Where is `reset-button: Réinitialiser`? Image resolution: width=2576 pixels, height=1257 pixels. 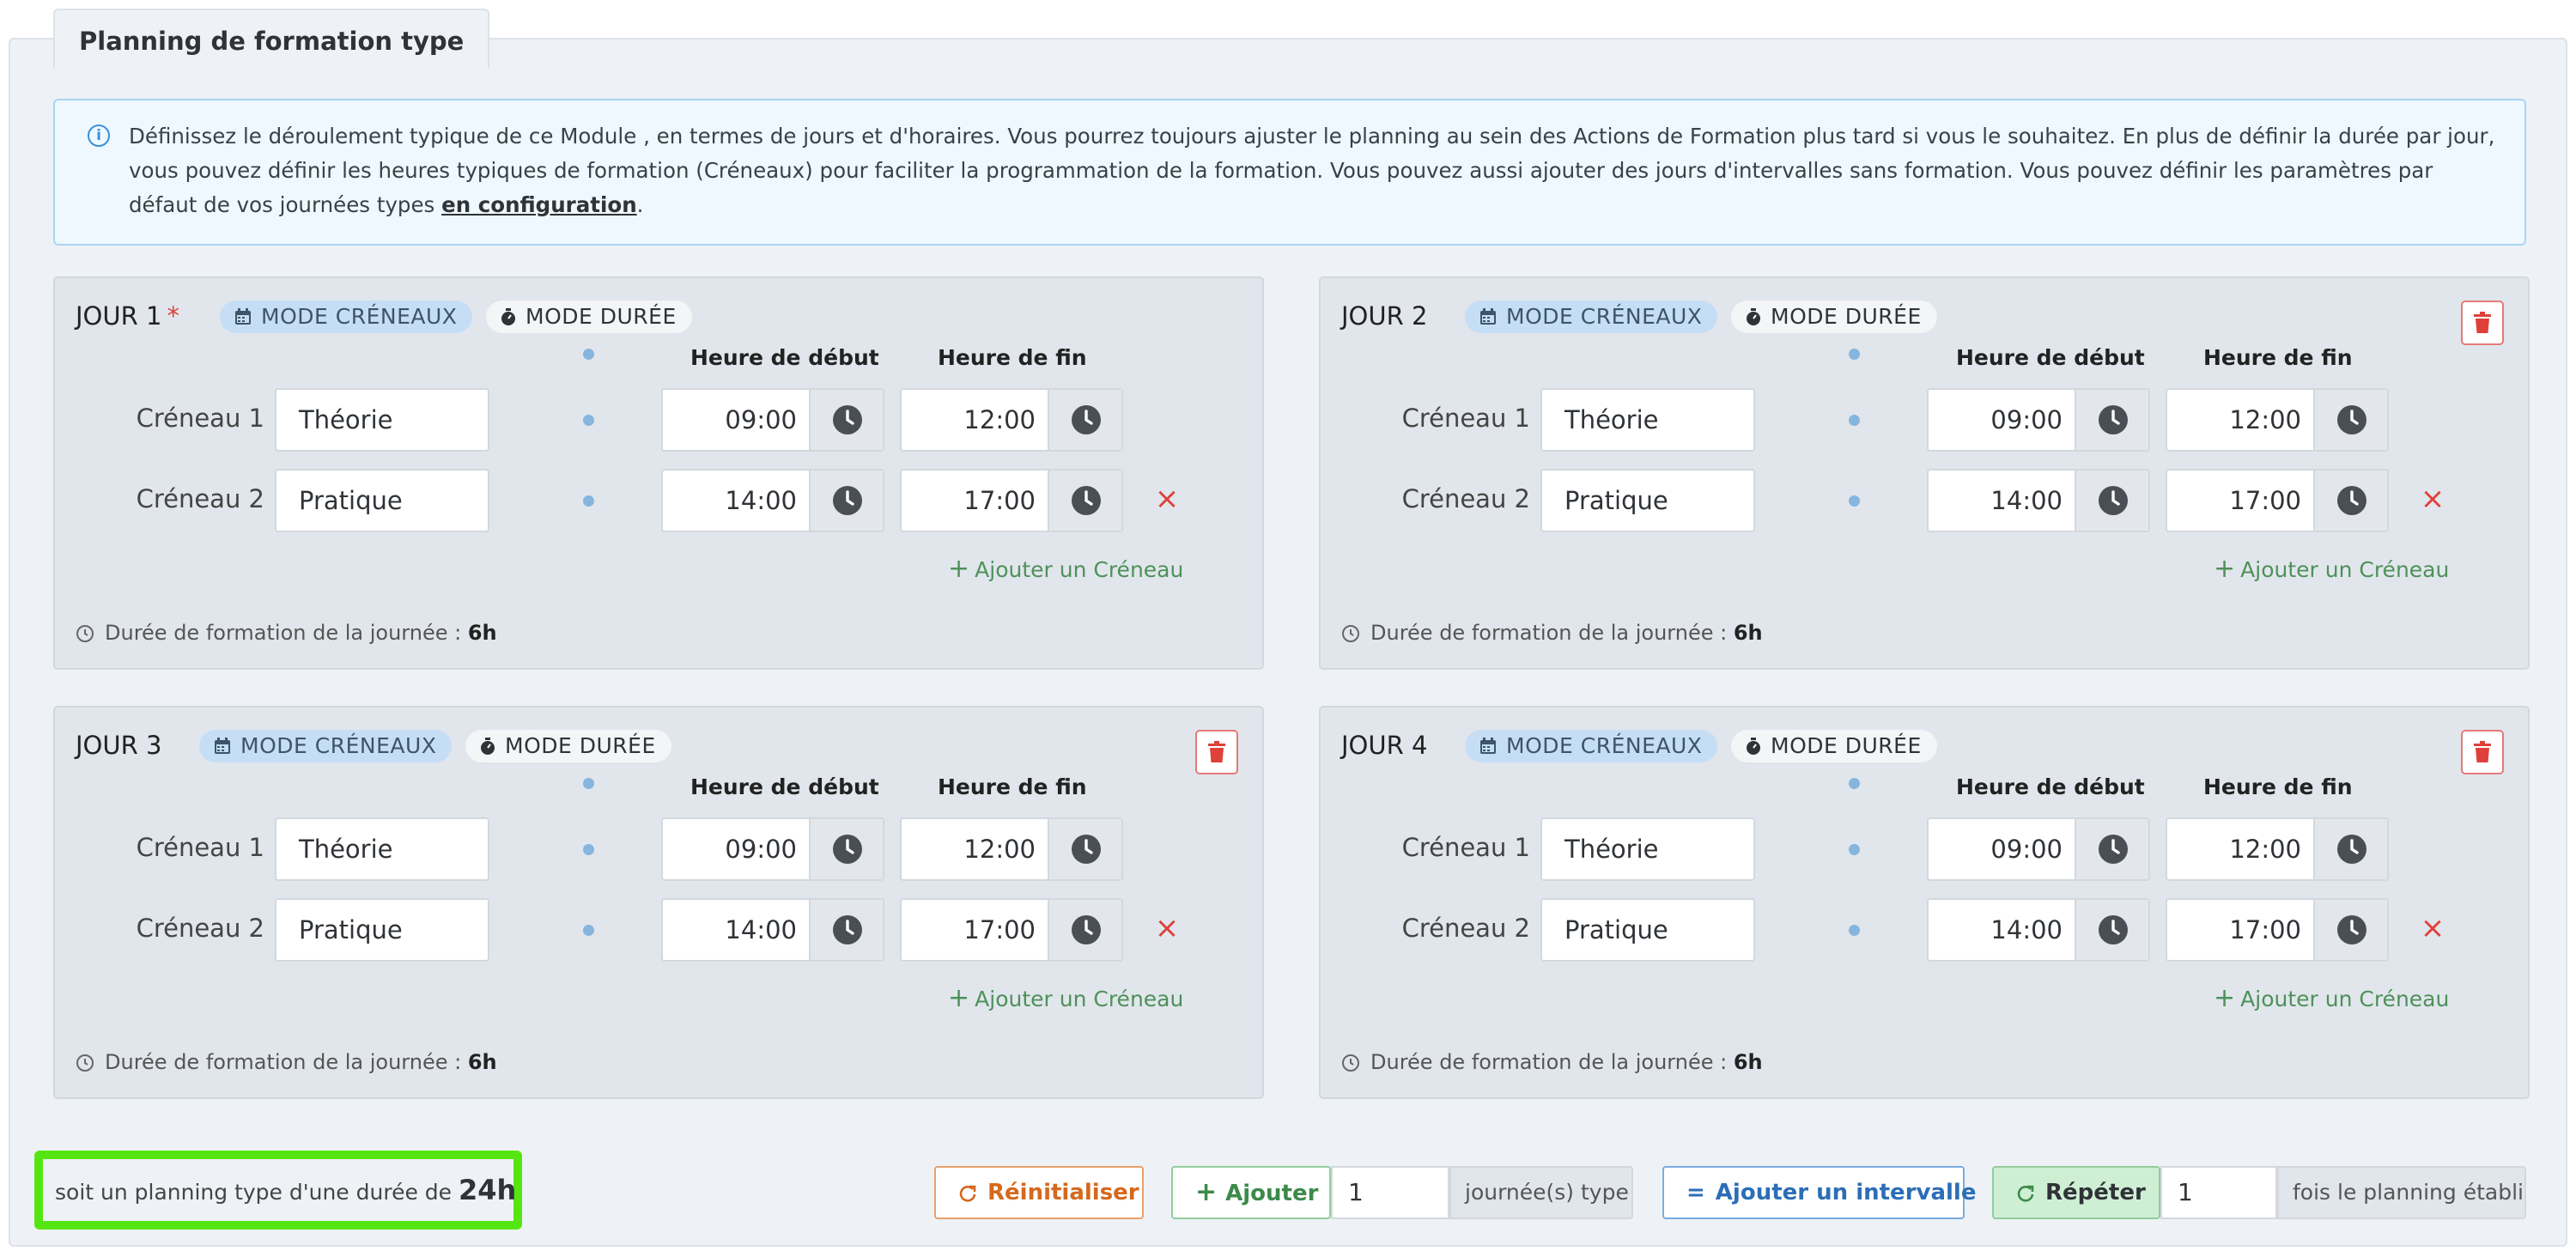 reset-button: Réinitialiser is located at coordinates (1039, 1192).